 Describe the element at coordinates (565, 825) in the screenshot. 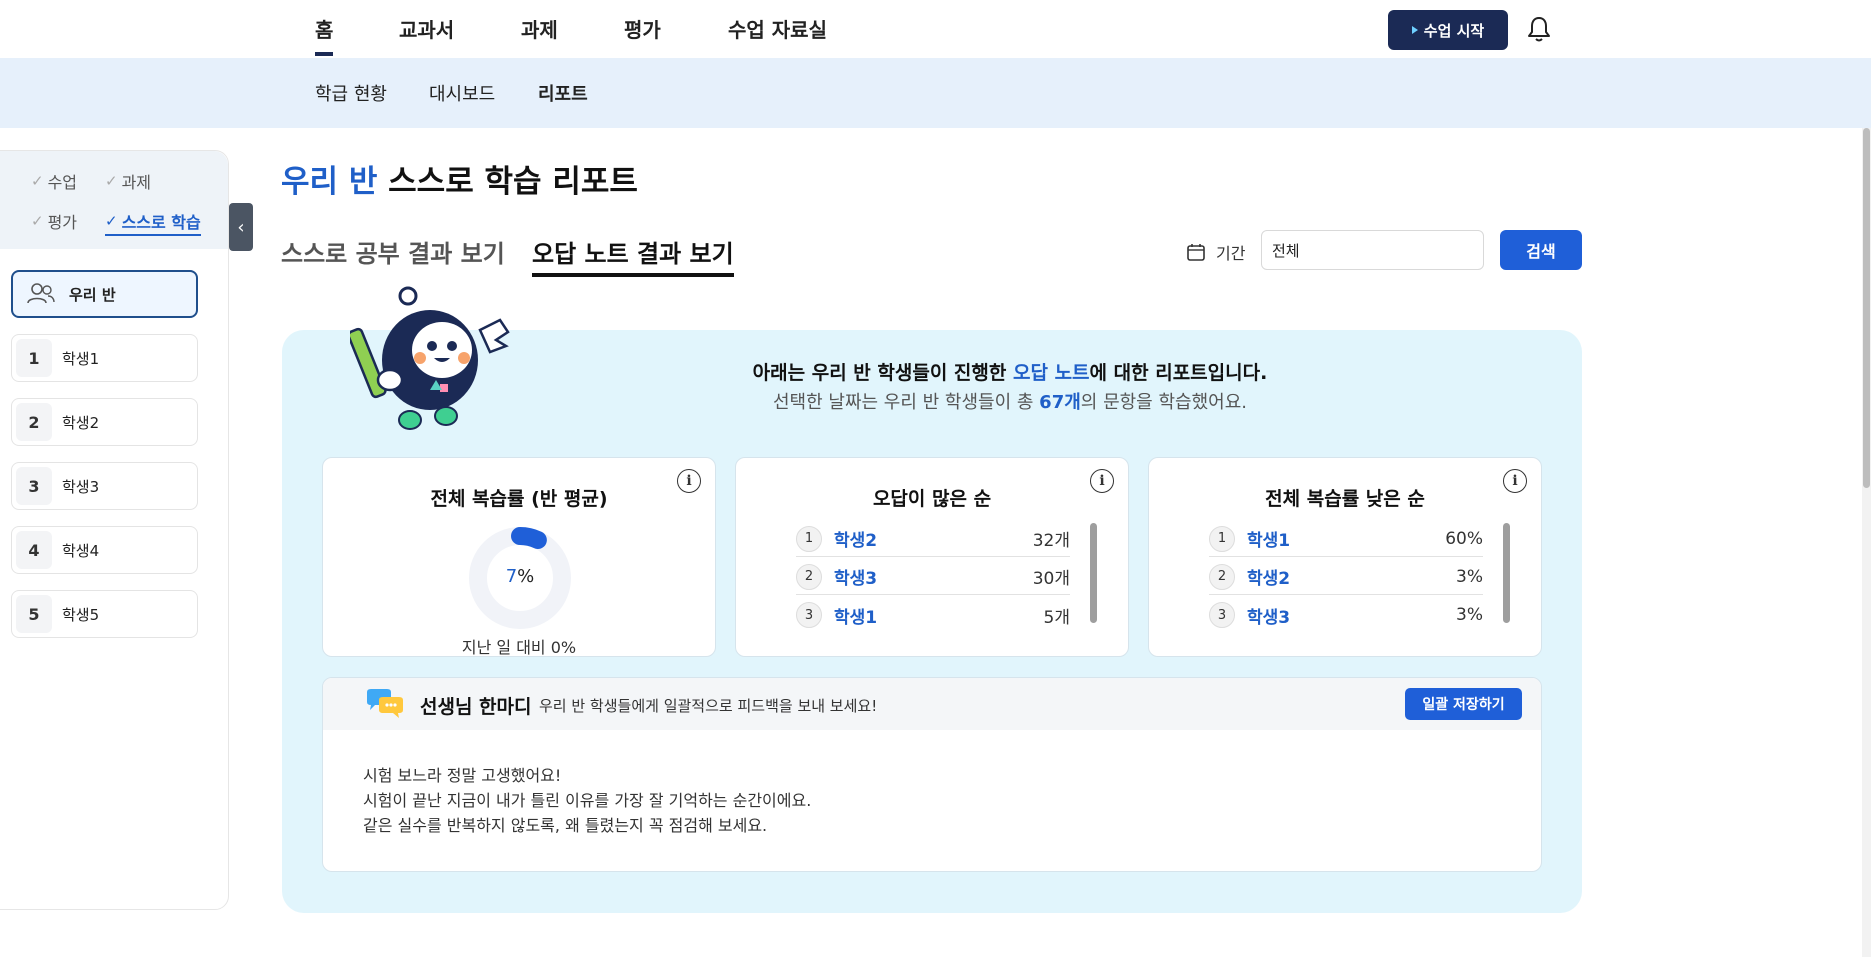

I see `comment-line: 같은 실수를 반복하지 않도록, 왜 틀렸는지 꼭 점검해 보세요.` at that location.